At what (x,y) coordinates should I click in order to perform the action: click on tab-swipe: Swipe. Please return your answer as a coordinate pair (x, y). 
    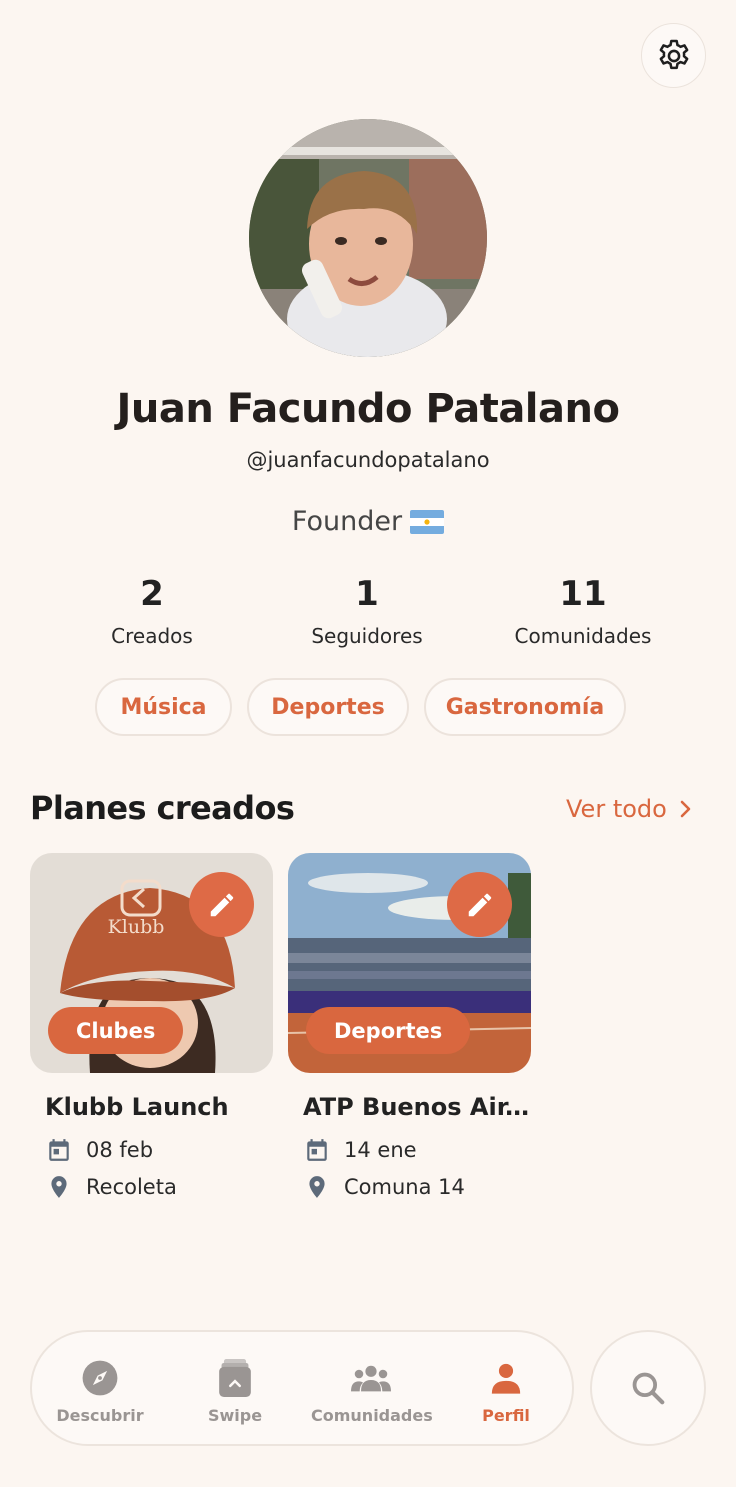
    Looking at the image, I should click on (235, 1388).